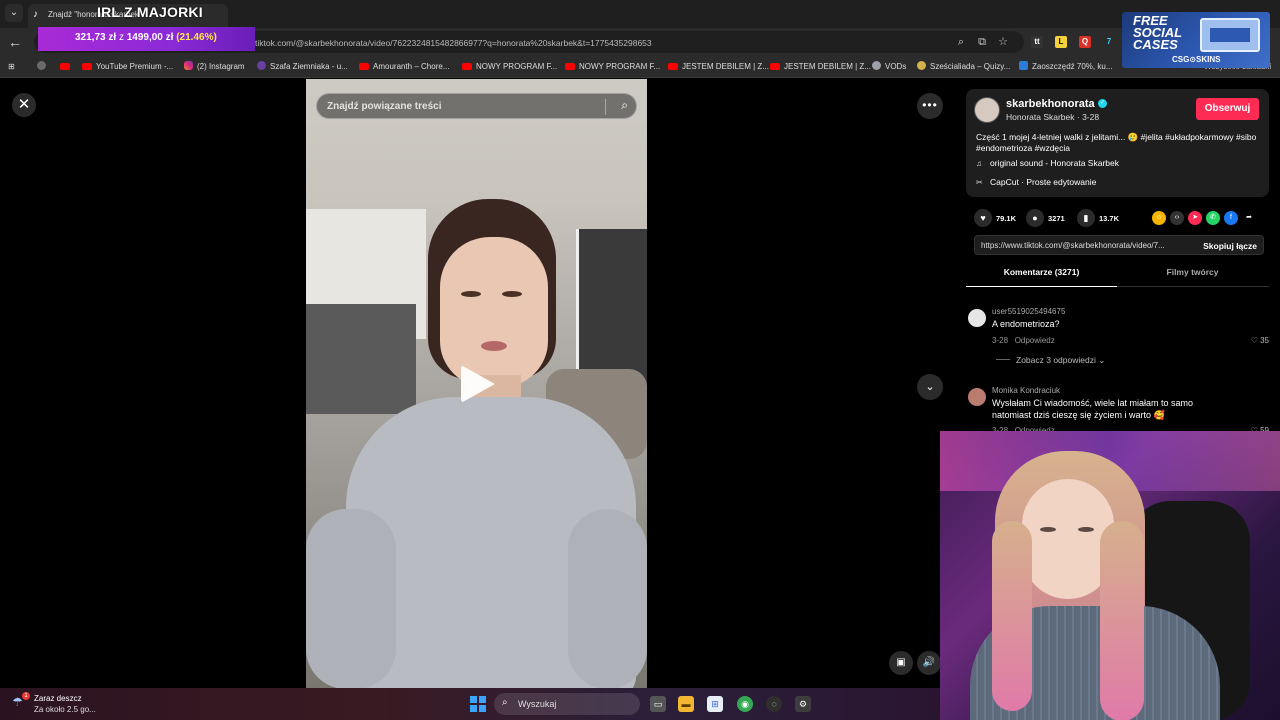 Image resolution: width=1280 pixels, height=720 pixels. I want to click on volume-icon: 🔊, so click(929, 663).